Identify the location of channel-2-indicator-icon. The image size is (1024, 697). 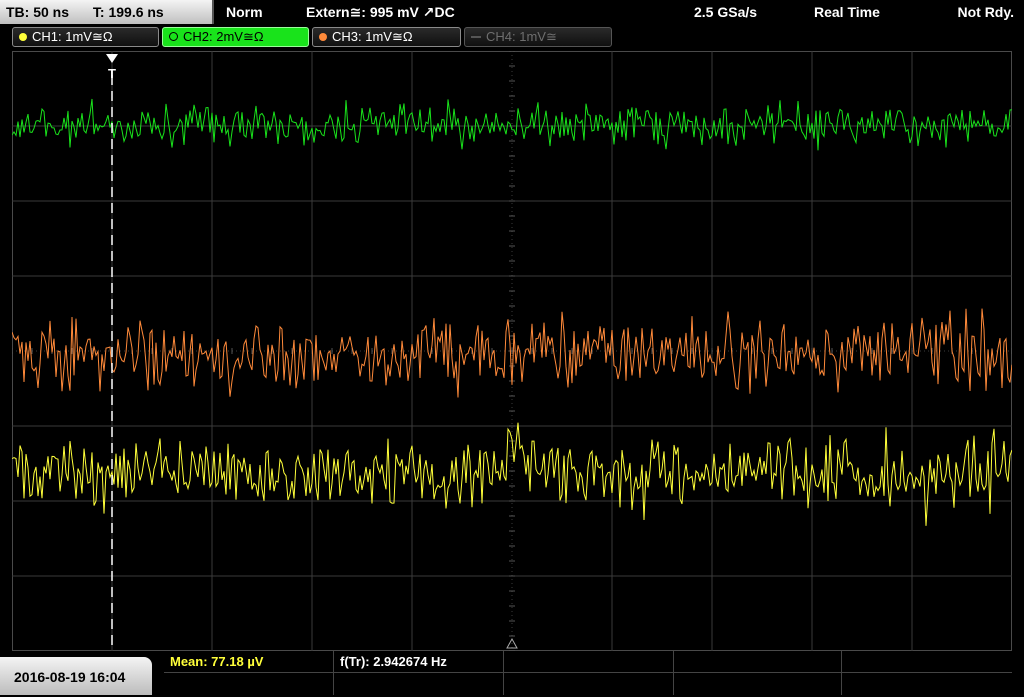
(173, 37).